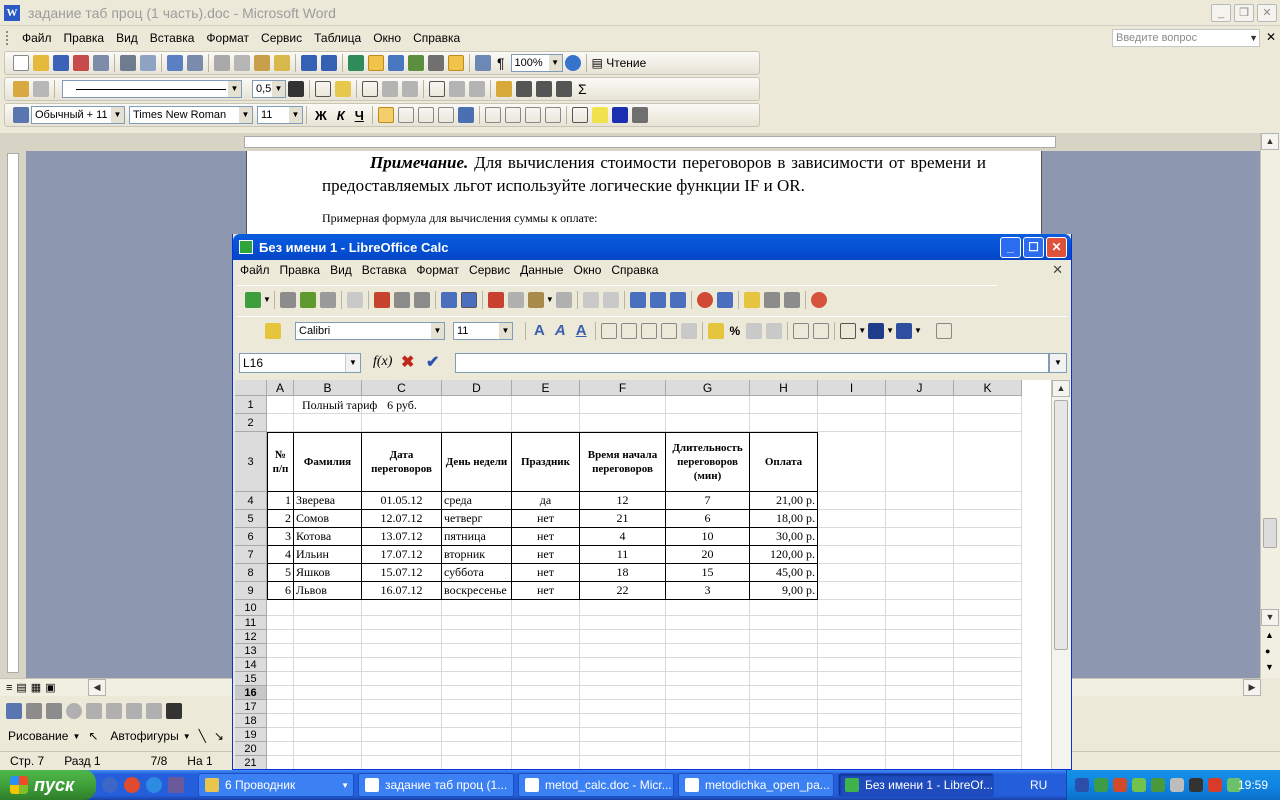  What do you see at coordinates (396, 63) in the screenshot?
I see `insert-table-icon` at bounding box center [396, 63].